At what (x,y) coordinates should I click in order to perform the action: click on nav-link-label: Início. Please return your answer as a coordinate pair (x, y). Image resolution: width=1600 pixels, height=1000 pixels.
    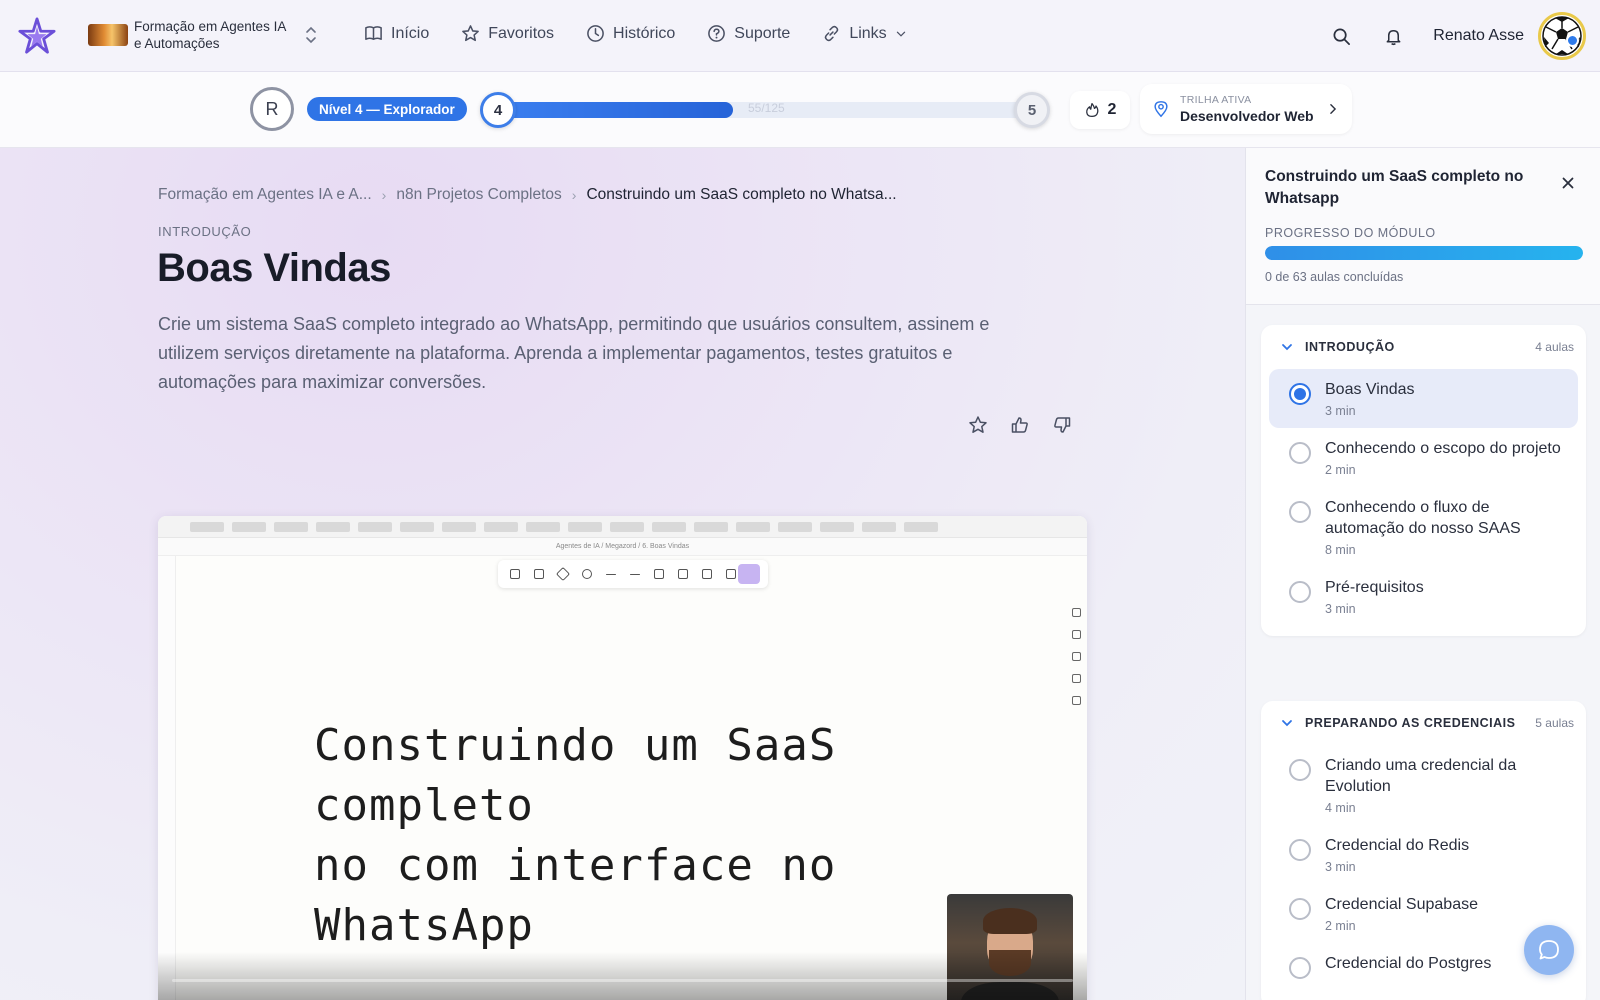
    Looking at the image, I should click on (410, 33).